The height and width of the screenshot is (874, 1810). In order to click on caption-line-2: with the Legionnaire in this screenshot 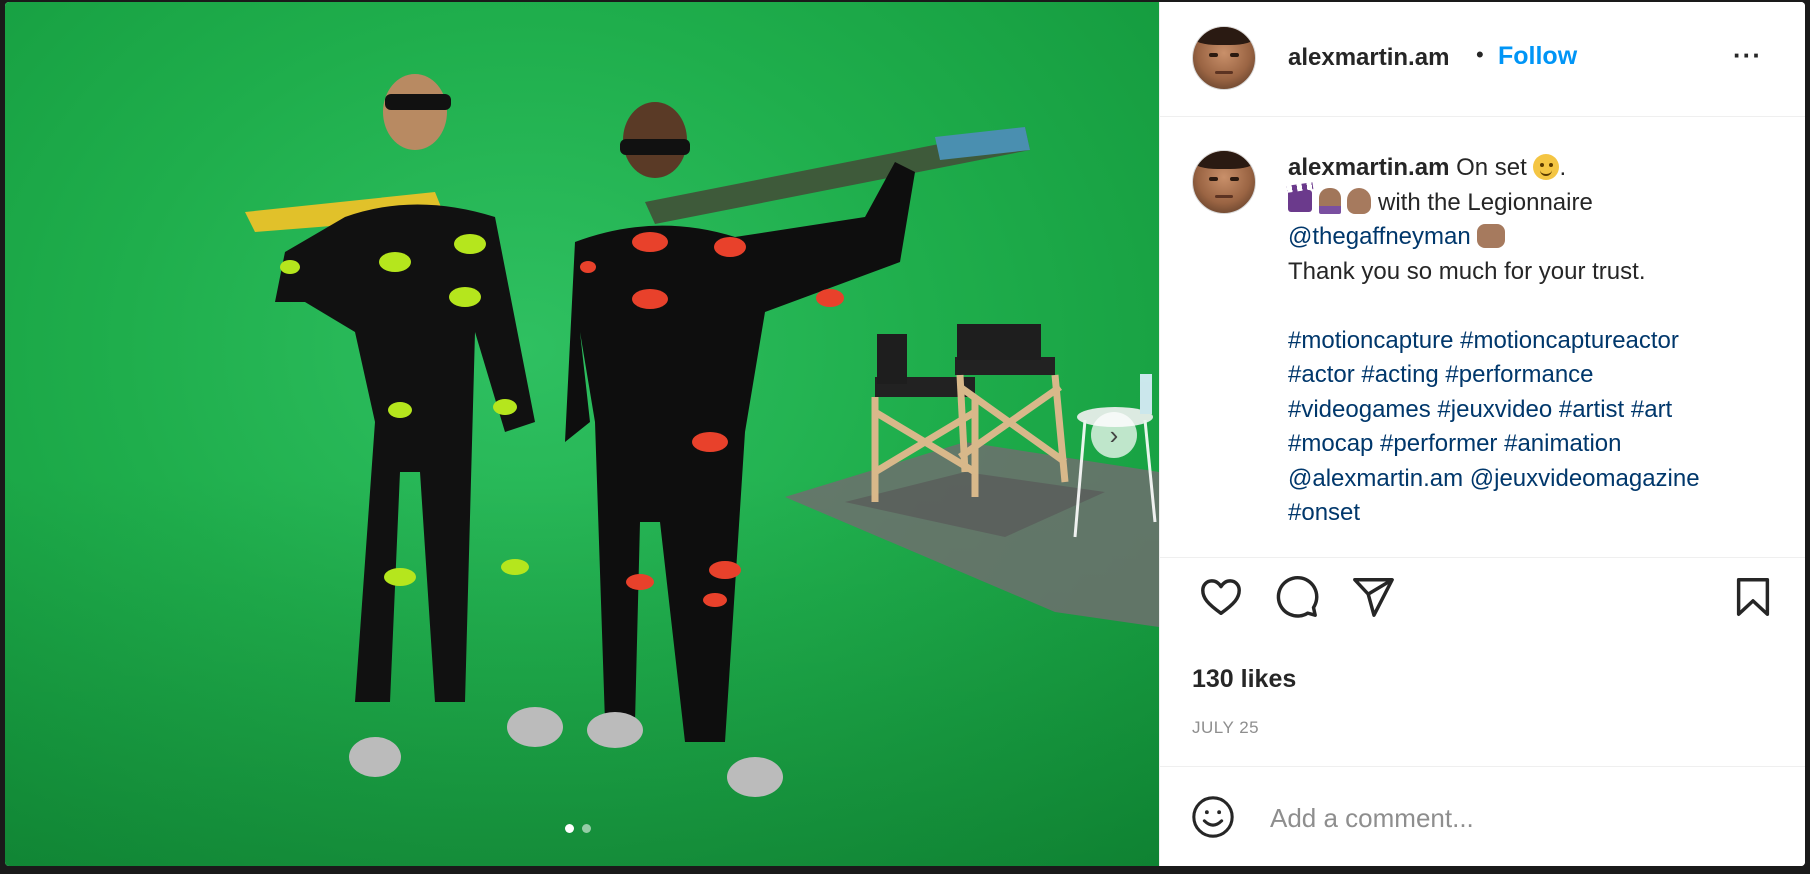, I will do `click(1538, 203)`.